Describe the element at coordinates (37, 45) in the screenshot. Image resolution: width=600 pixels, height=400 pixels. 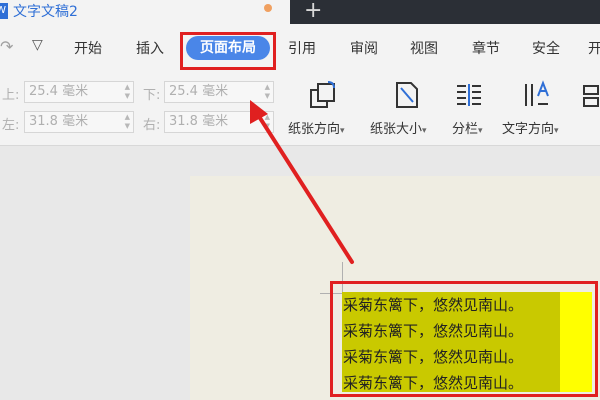
I see `quick-access-dropdown-icon: ▽` at that location.